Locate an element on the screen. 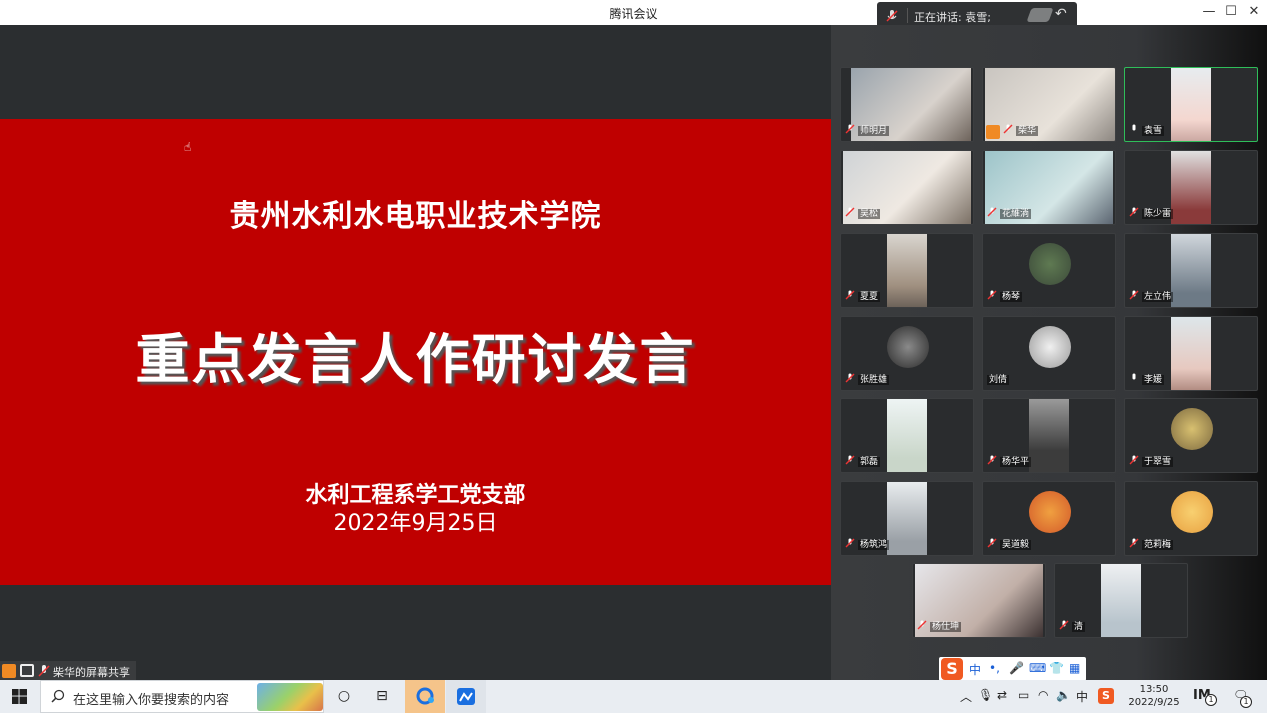  participant-name-label: 师明月 is located at coordinates (867, 131).